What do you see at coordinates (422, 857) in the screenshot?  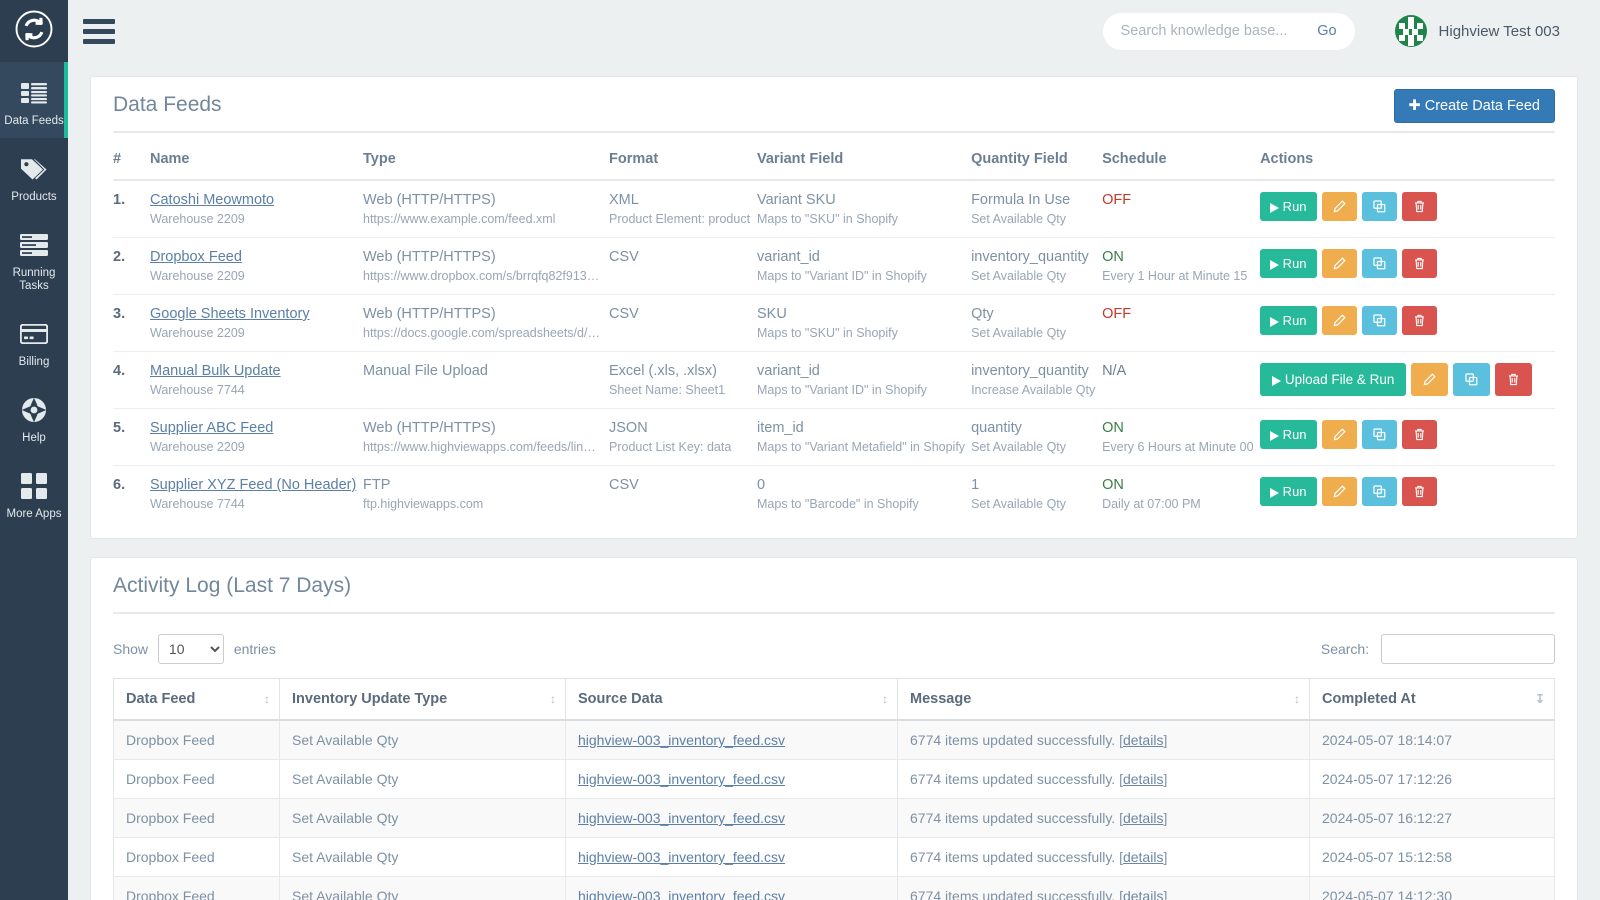 I see `log-cell-update-type: Set Available Qty` at bounding box center [422, 857].